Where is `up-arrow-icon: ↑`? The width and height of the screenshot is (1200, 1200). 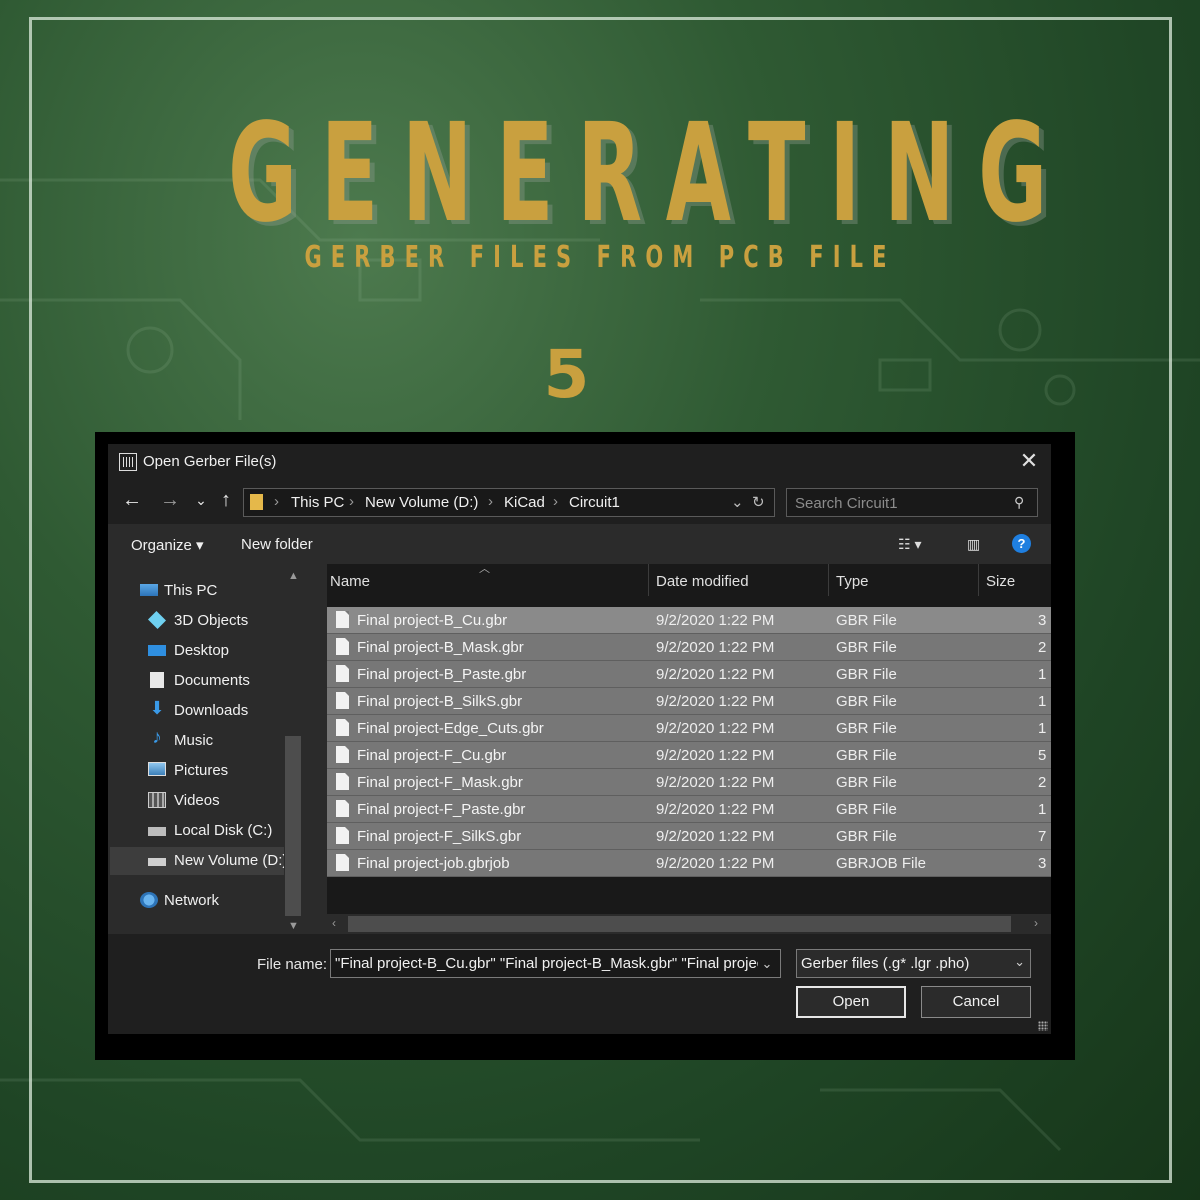 up-arrow-icon: ↑ is located at coordinates (226, 500).